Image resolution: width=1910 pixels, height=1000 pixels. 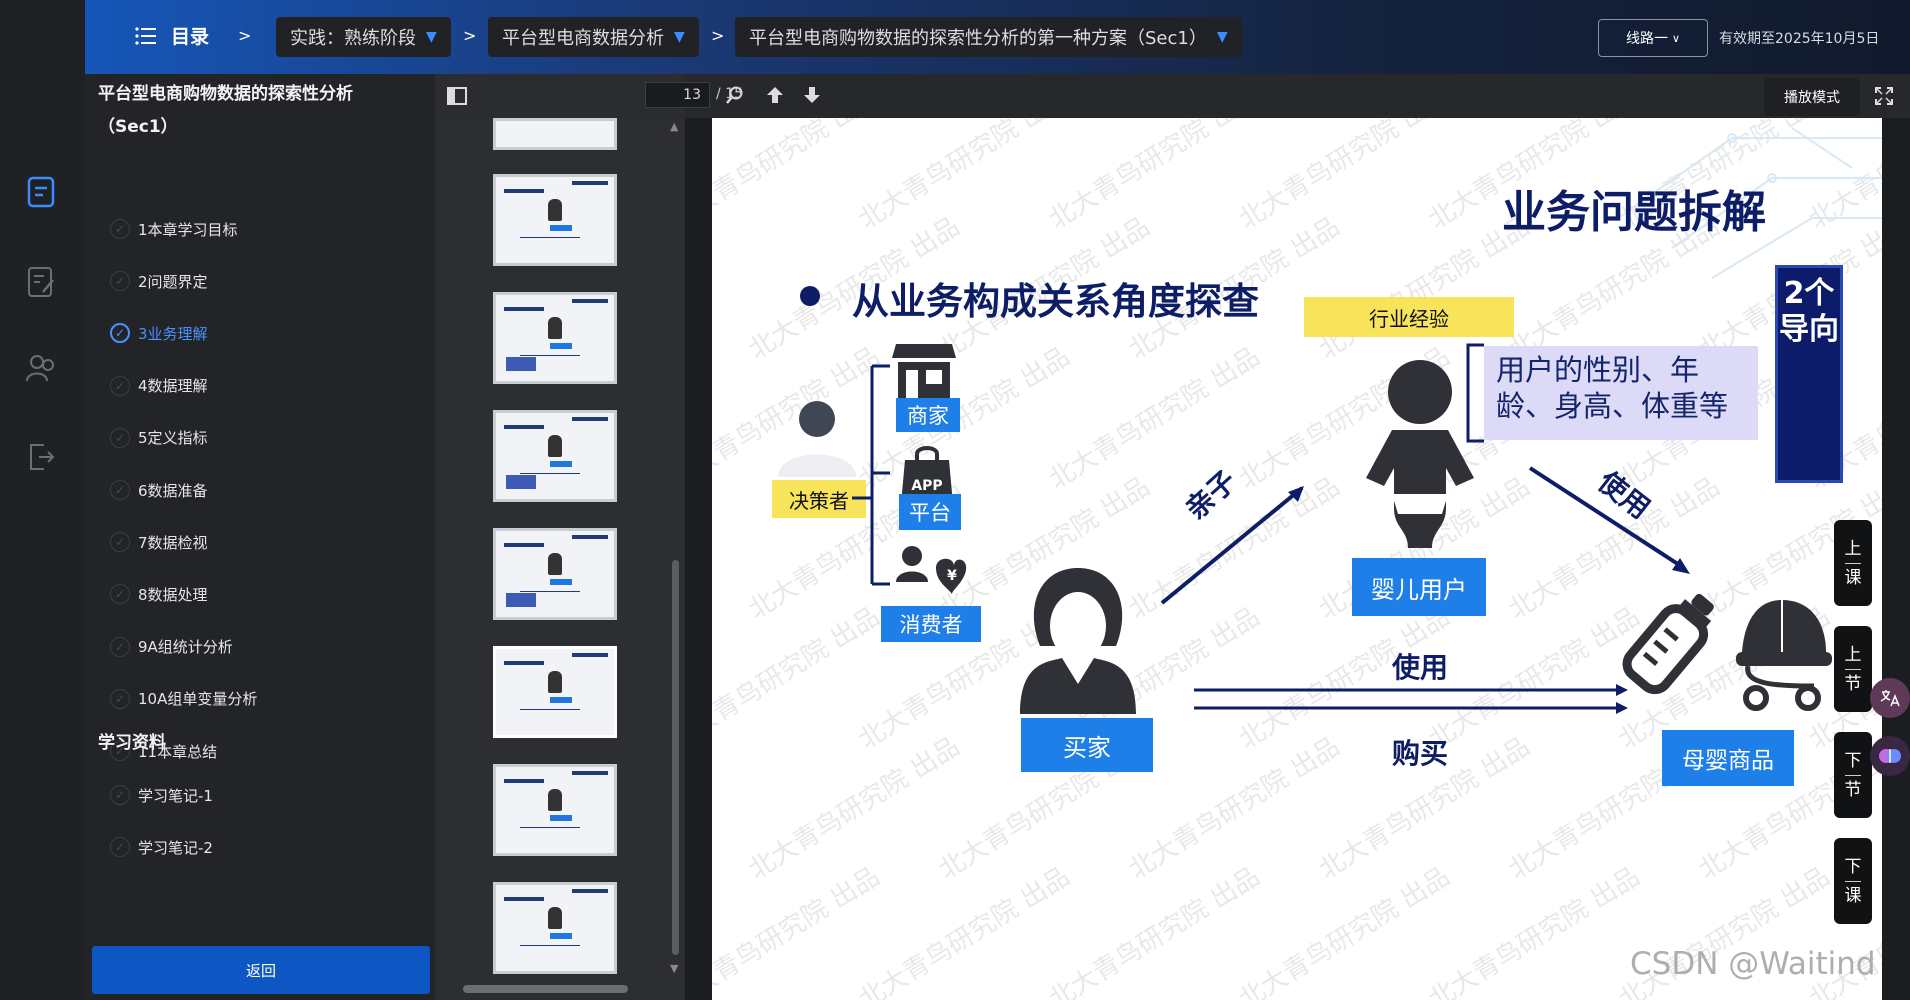 I want to click on viewer-toolbar, so click(x=1297, y=96).